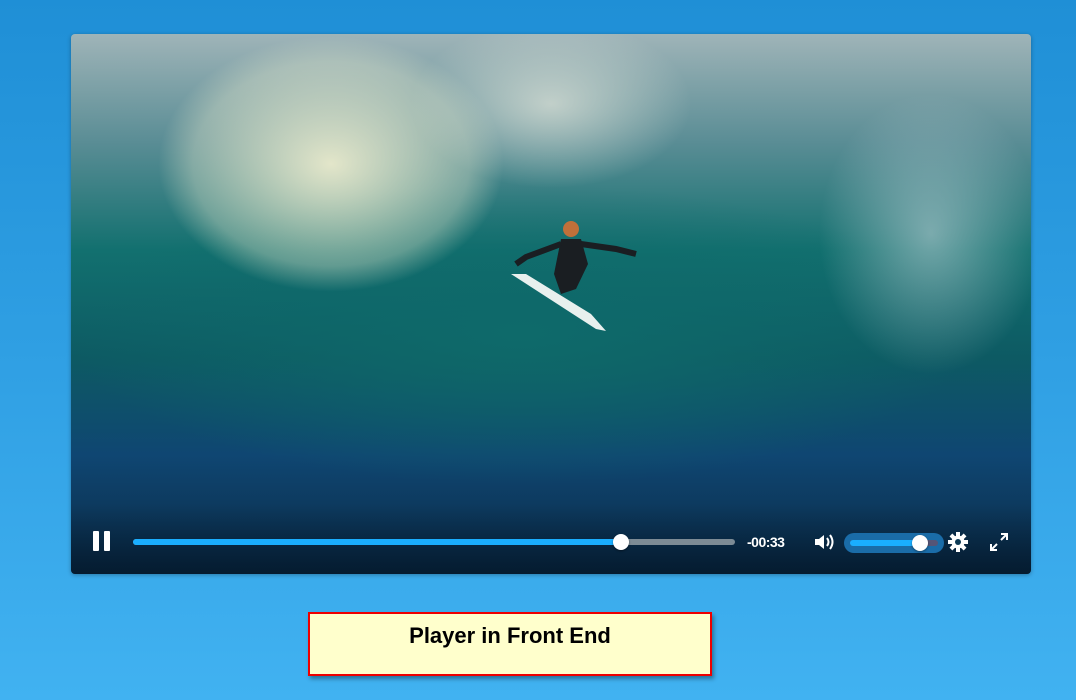 The image size is (1076, 700). Describe the element at coordinates (102, 541) in the screenshot. I see `pause-button` at that location.